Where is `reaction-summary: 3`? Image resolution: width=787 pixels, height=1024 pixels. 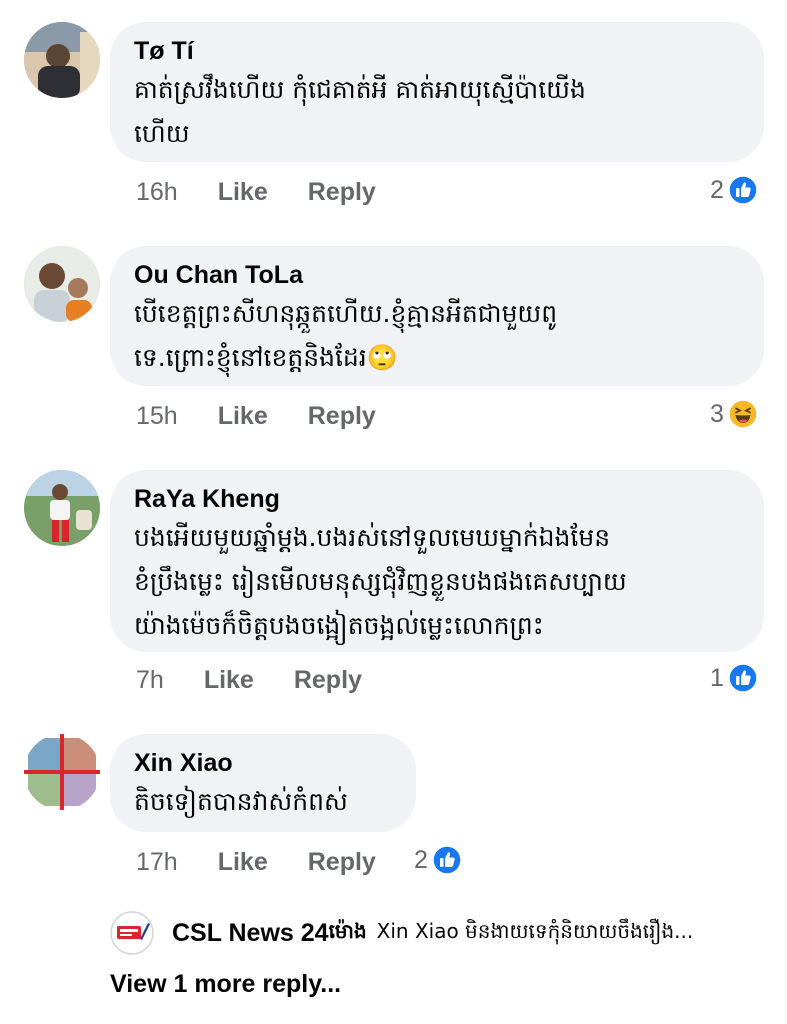
reaction-summary: 3 is located at coordinates (734, 414).